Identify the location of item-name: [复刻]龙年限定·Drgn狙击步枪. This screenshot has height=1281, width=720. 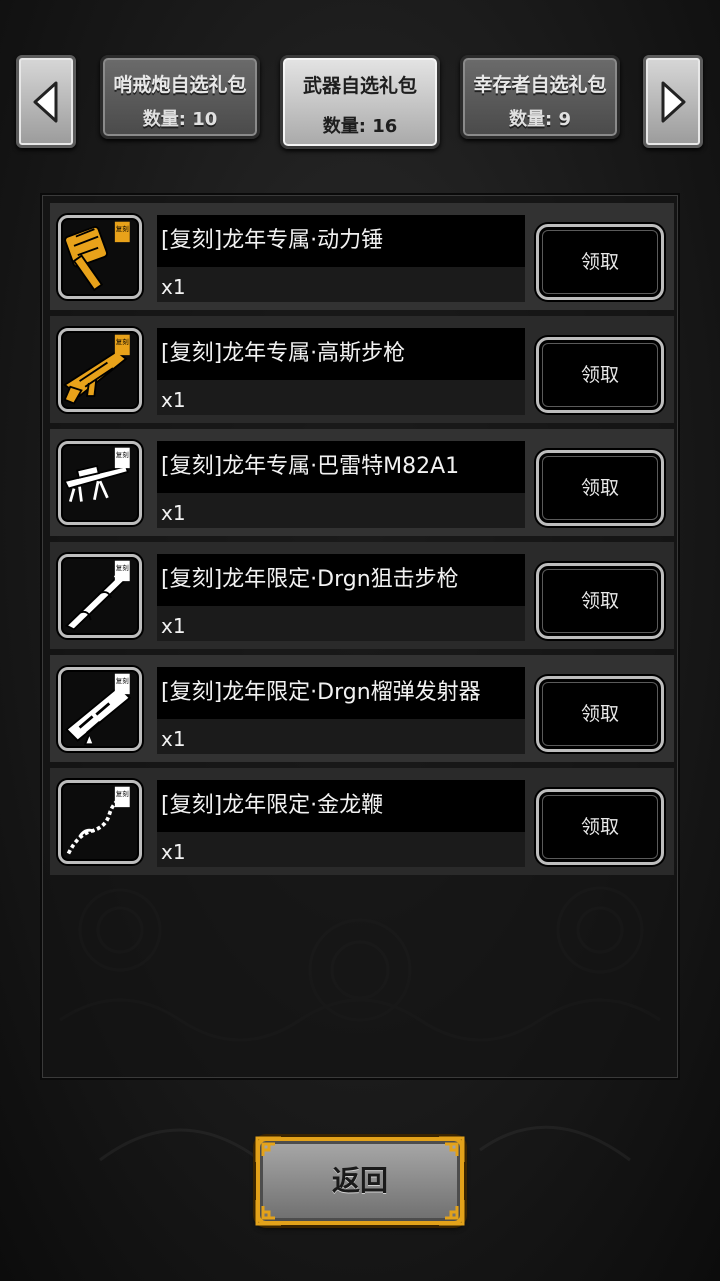
(341, 580).